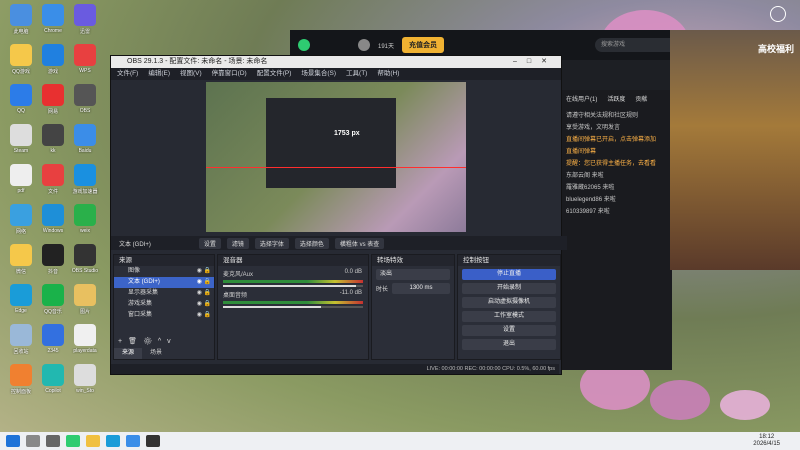  Describe the element at coordinates (336, 157) in the screenshot. I see `obs-preview: 1753 px` at that location.